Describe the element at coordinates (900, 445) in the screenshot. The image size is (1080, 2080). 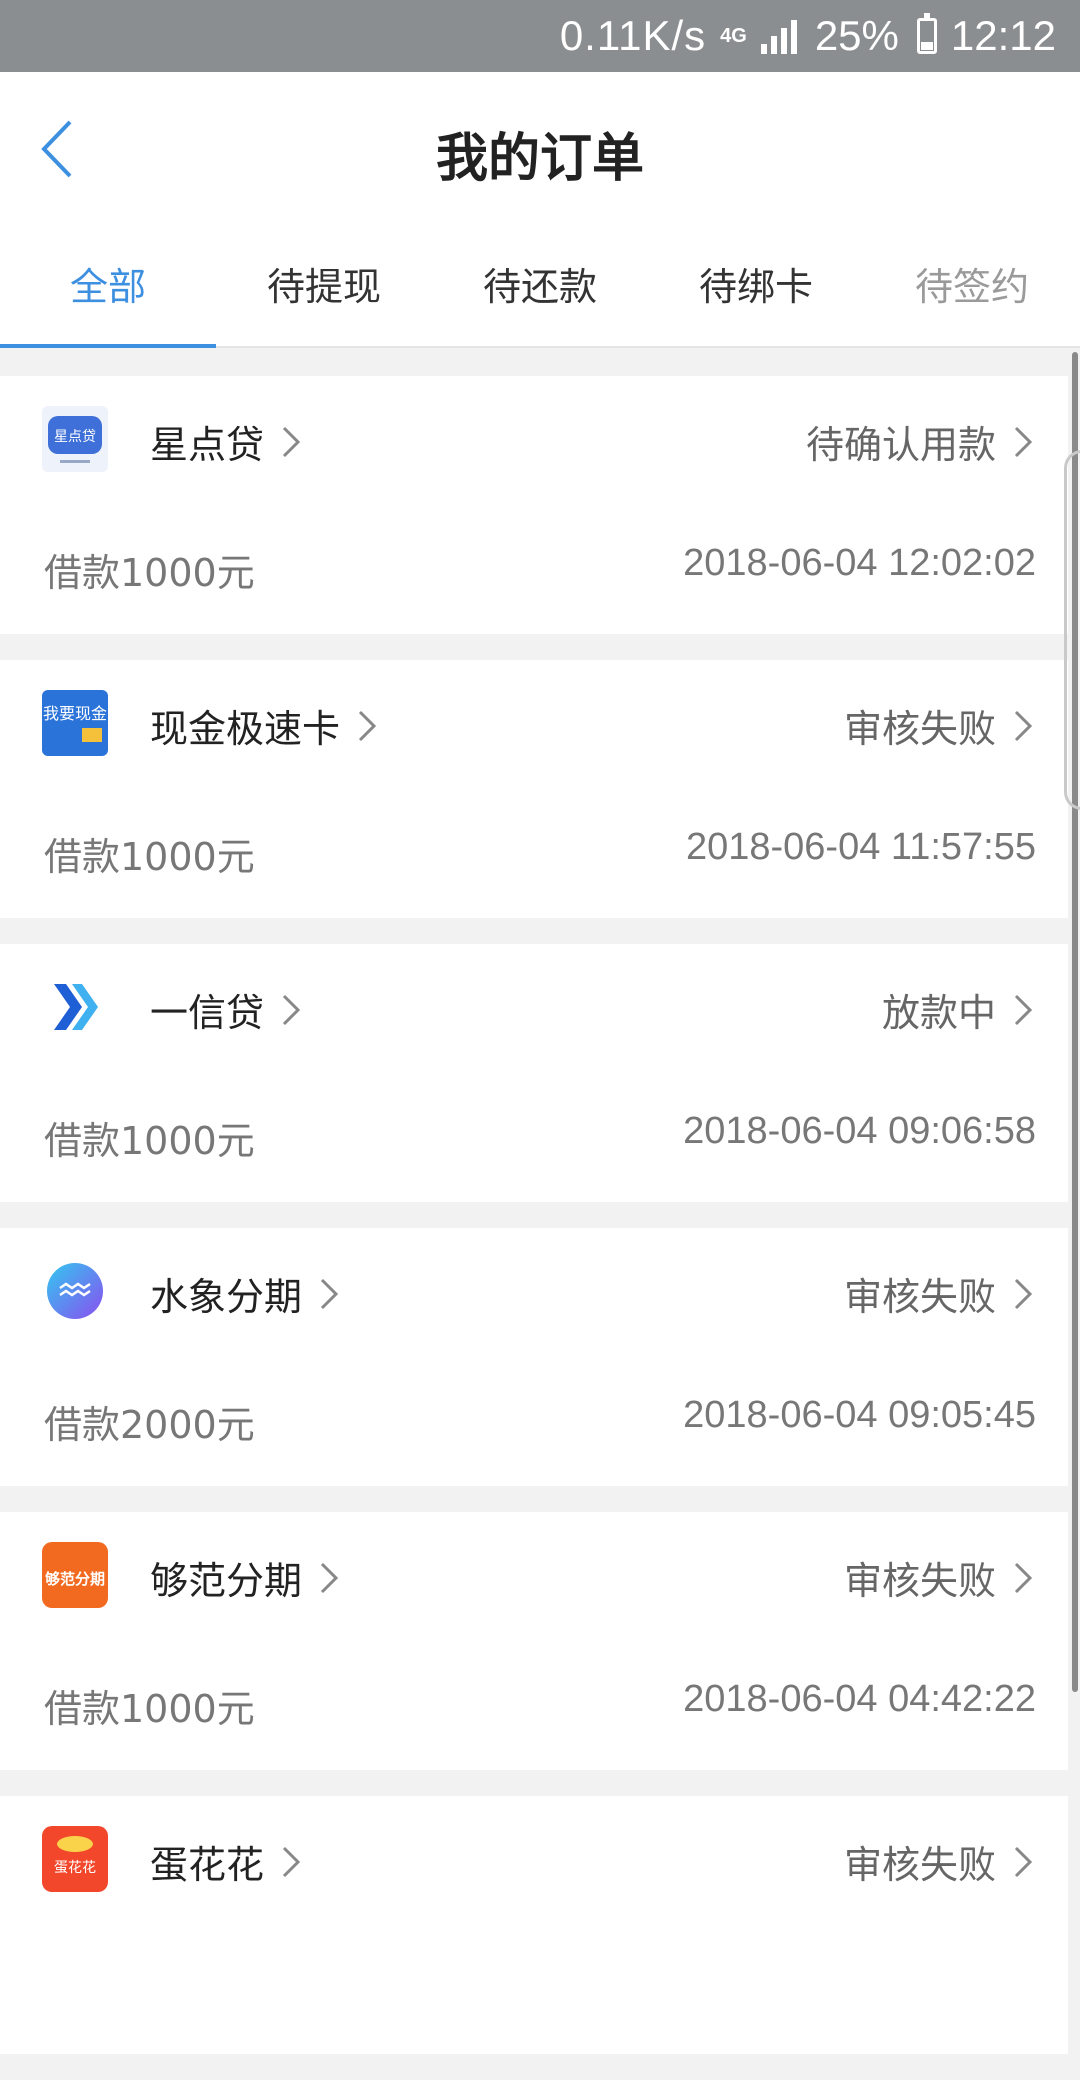
I see `order-status-text: 待确认用款` at that location.